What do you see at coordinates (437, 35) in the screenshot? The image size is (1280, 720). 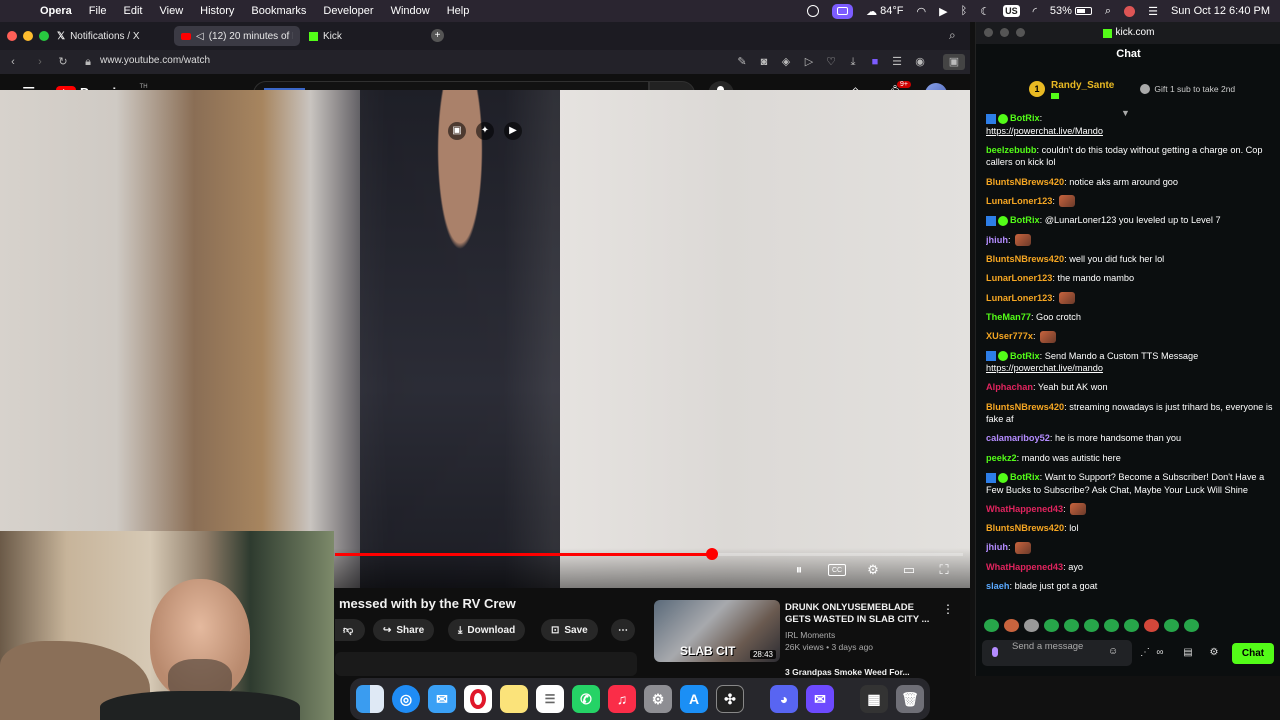 I see `new-tab-button: +` at bounding box center [437, 35].